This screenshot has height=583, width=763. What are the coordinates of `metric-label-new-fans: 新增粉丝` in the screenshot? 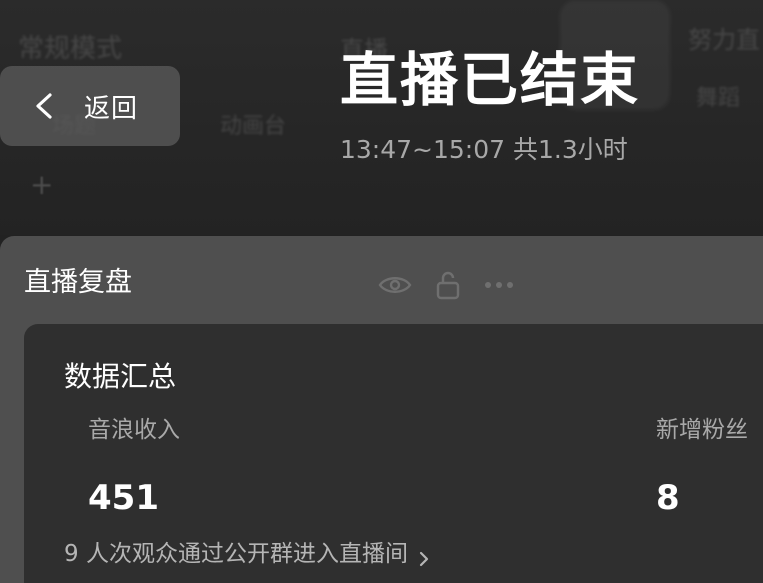 It's located at (702, 430).